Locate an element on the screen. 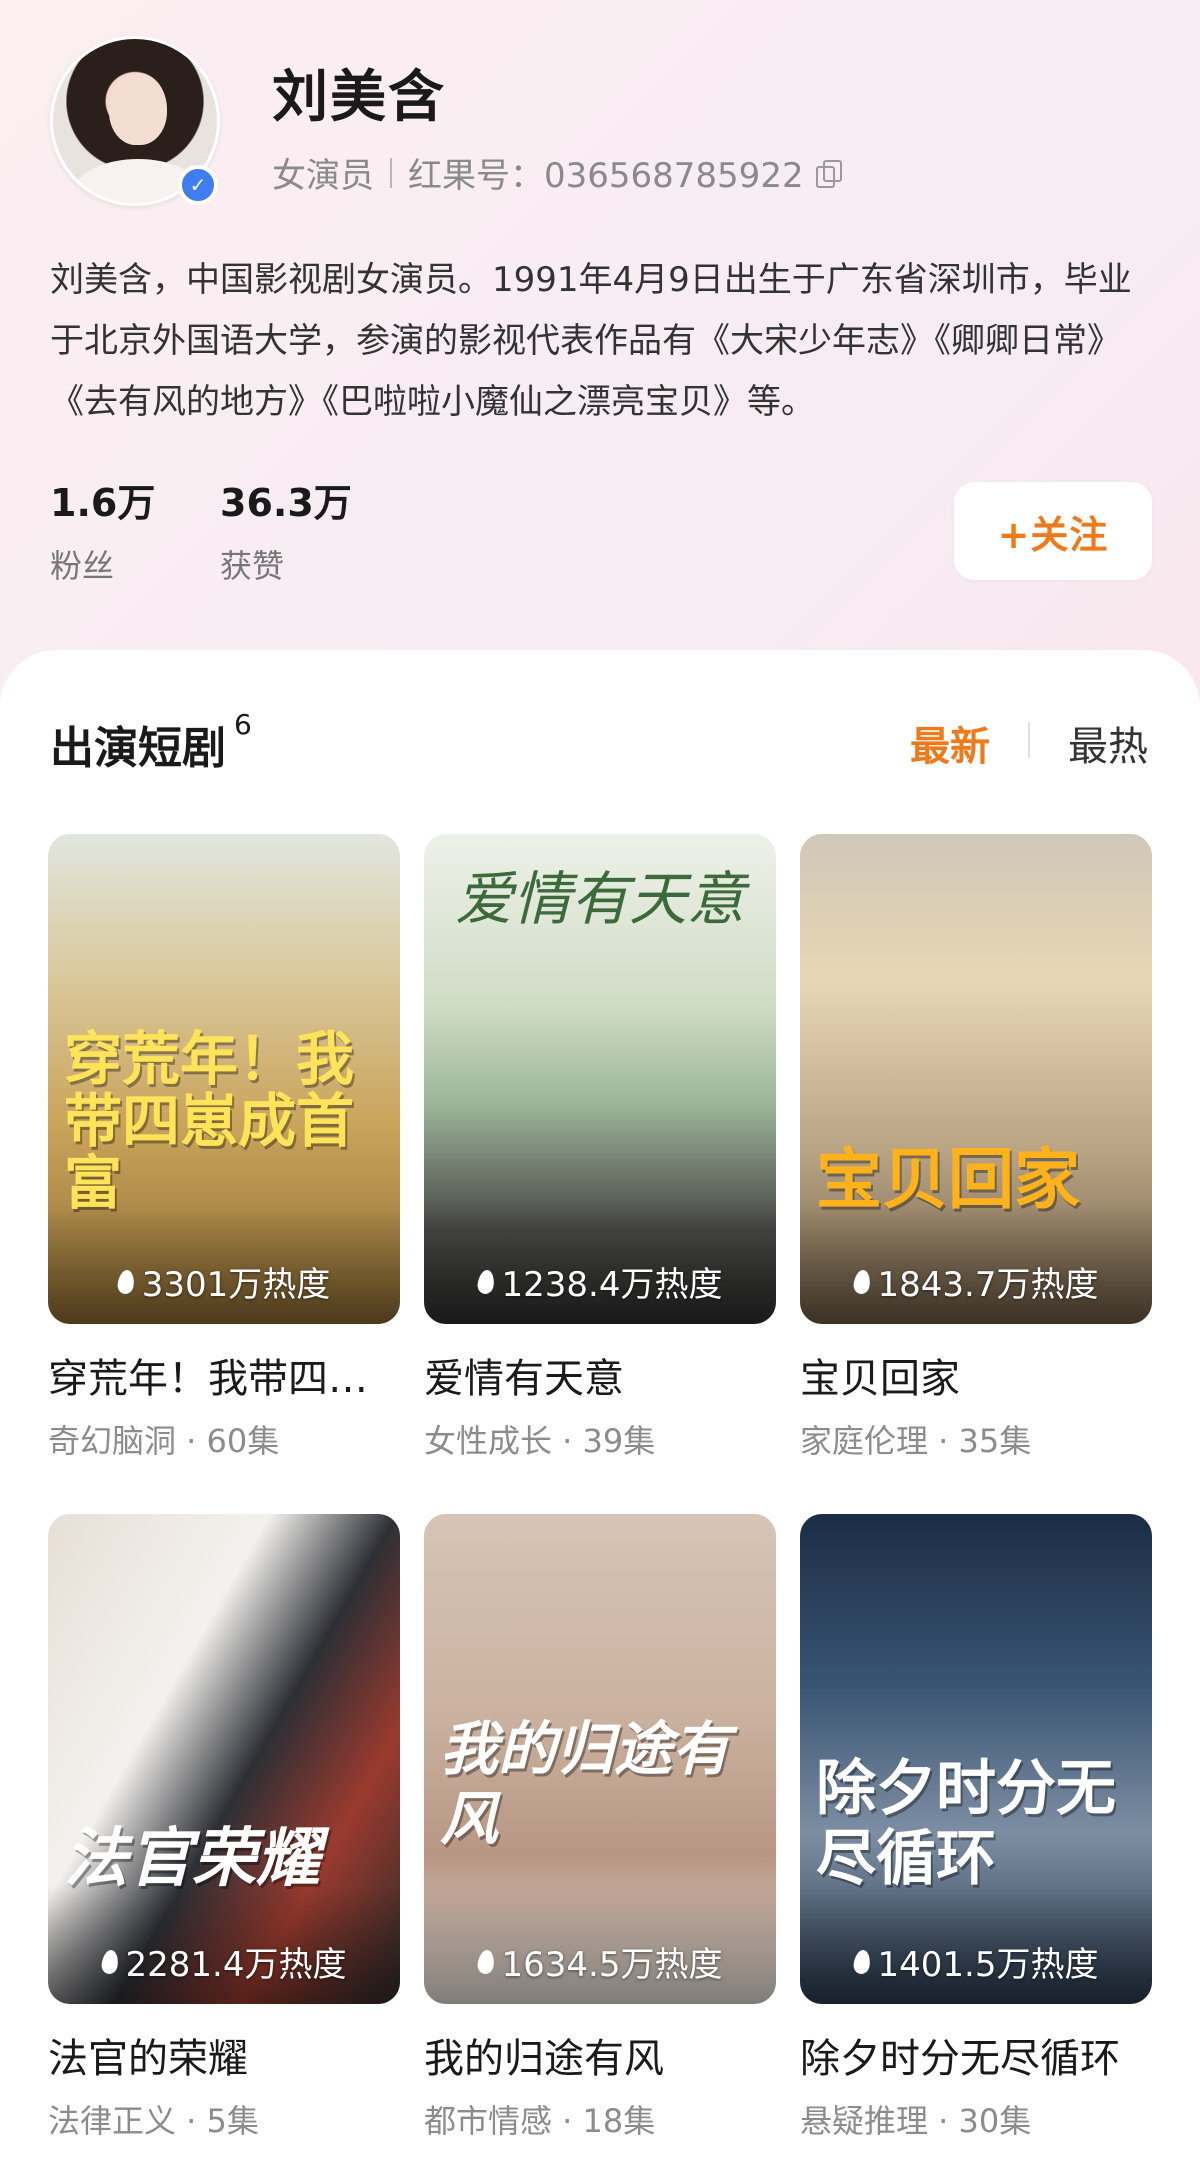  drama-card: 除夕时分无尽循环 1401.5万热度 除夕时分无尽循环 悬疑推理 · 30集 is located at coordinates (976, 1828).